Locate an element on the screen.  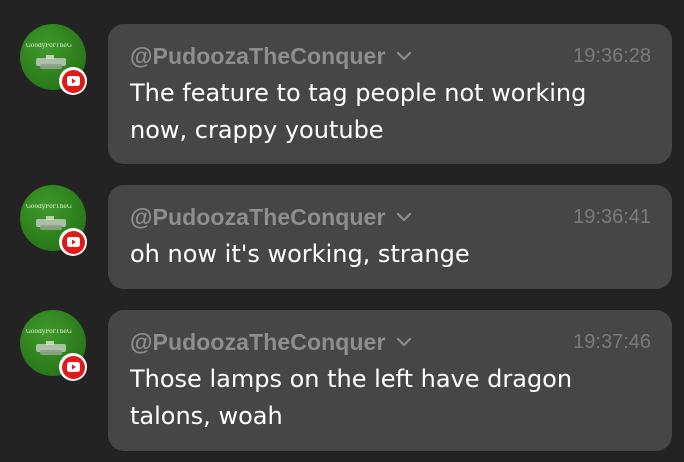
timestamp: 19:37:46 is located at coordinates (612, 341).